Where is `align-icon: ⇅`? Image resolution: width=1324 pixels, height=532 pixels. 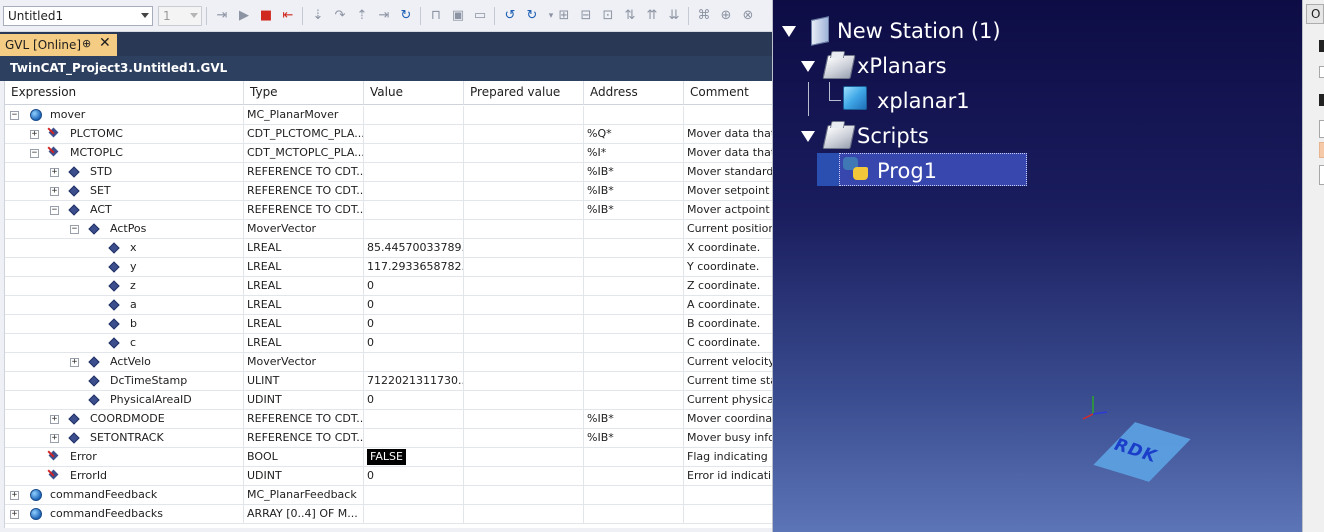
align-icon: ⇅ is located at coordinates (630, 16).